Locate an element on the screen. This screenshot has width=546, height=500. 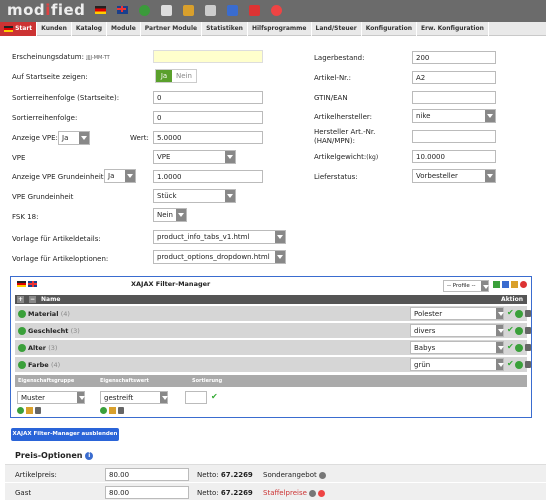
gewicht-input: 10.0000 is located at coordinates (454, 156).